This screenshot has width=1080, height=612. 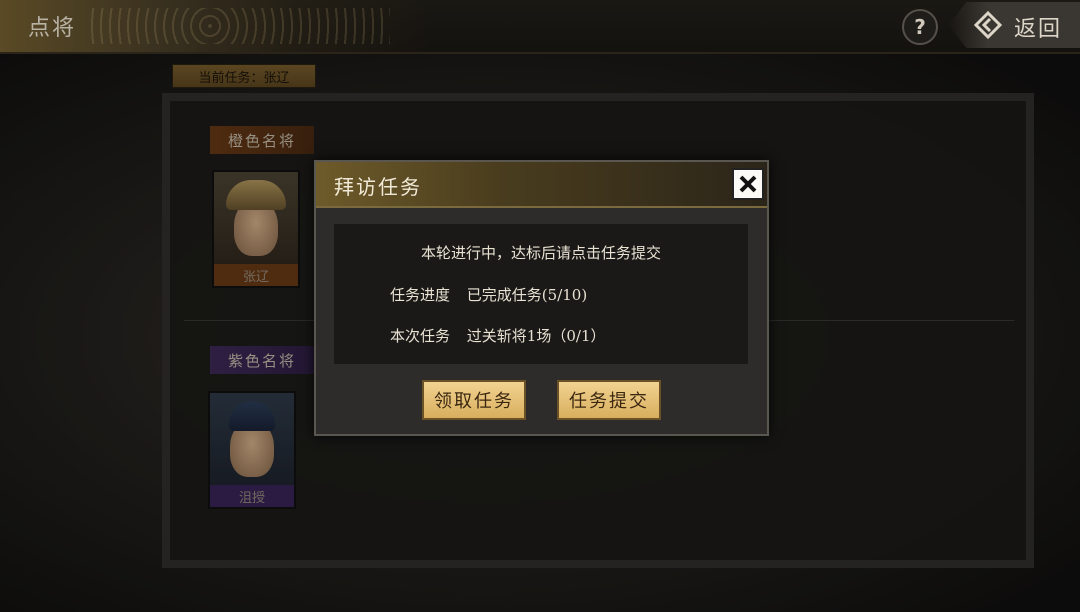 I want to click on question-icon: ?, so click(x=920, y=27).